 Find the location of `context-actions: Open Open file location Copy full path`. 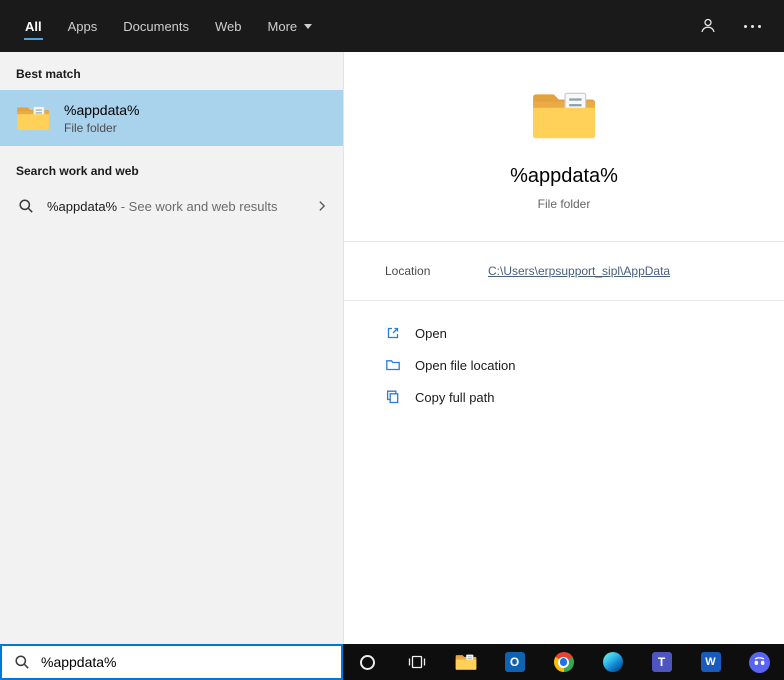

context-actions: Open Open file location Copy full path is located at coordinates (564, 357).